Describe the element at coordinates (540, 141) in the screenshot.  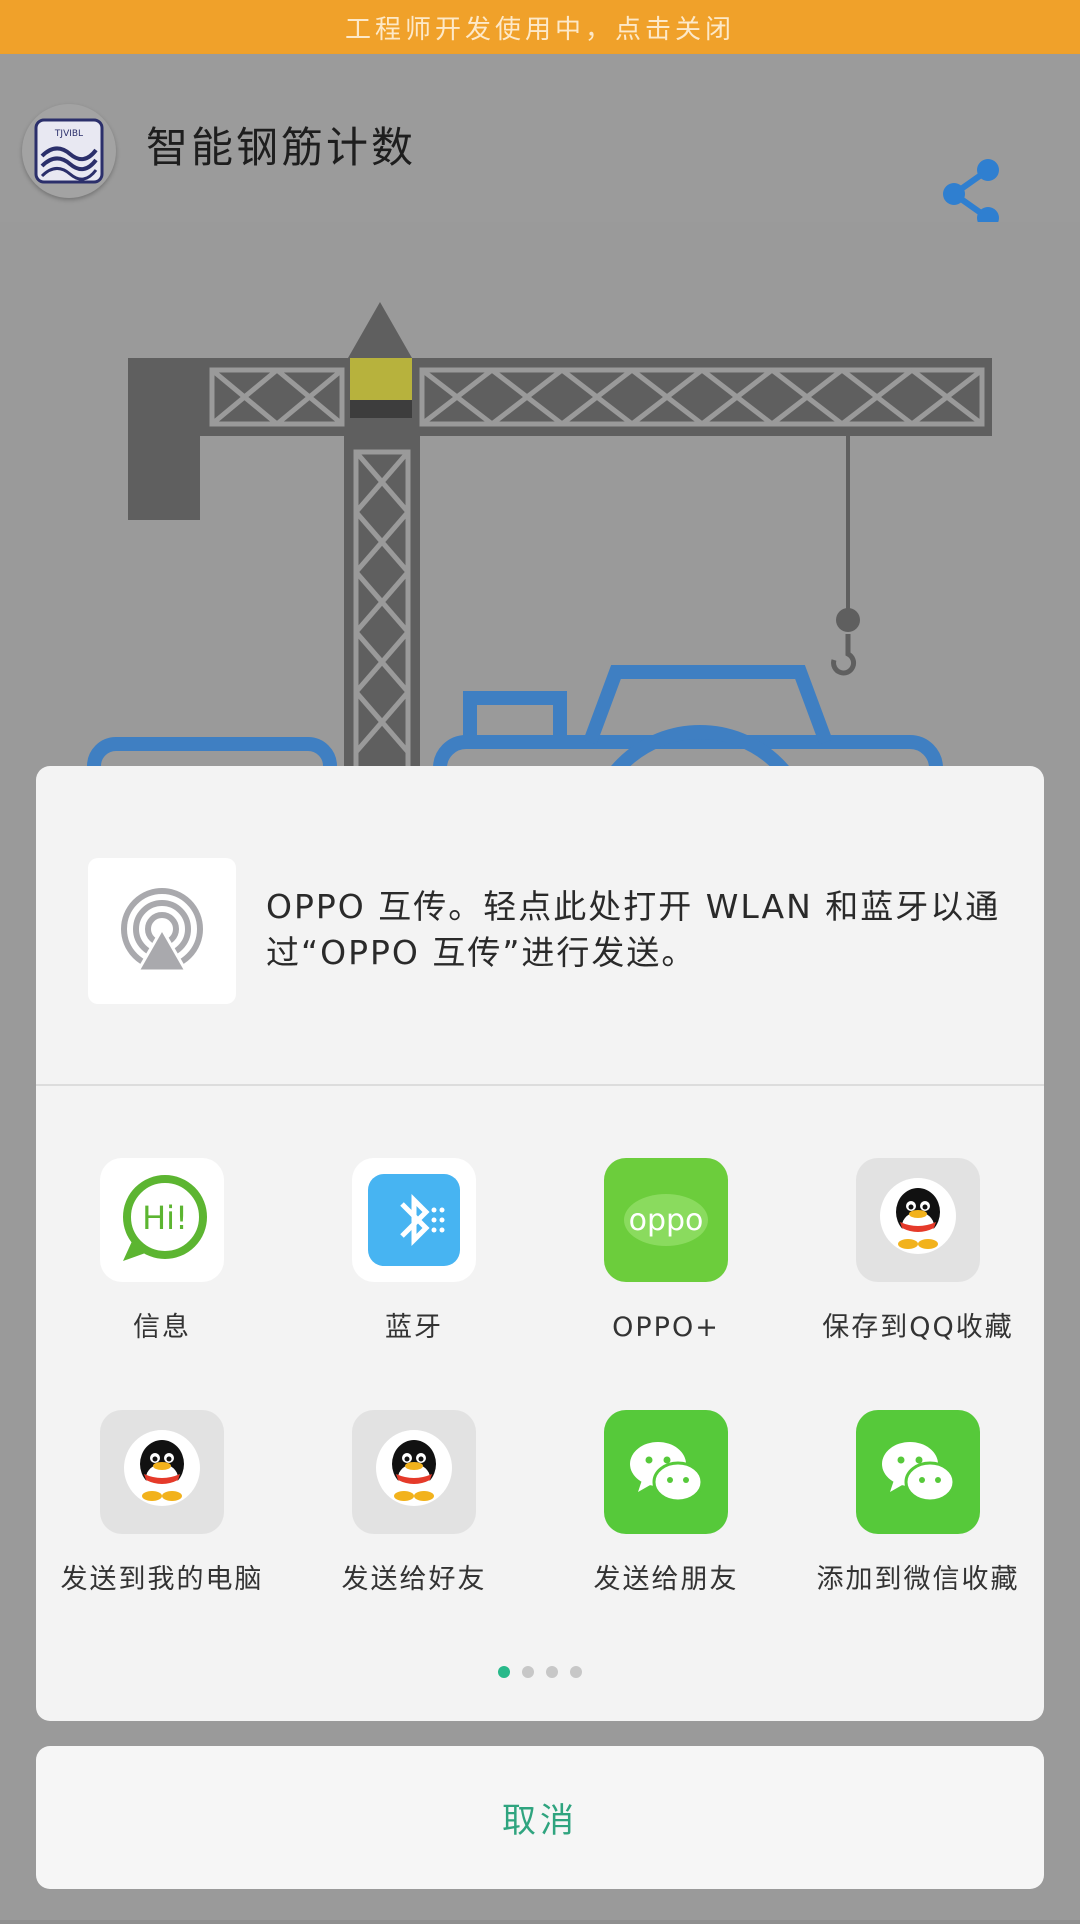
I see `app-bar: TJVIBL 智能钢筋计数` at that location.